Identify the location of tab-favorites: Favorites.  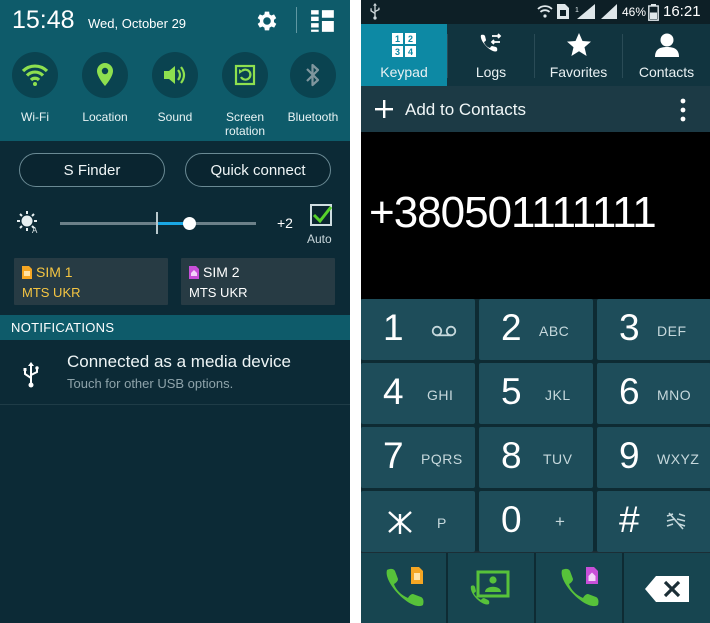
(578, 55).